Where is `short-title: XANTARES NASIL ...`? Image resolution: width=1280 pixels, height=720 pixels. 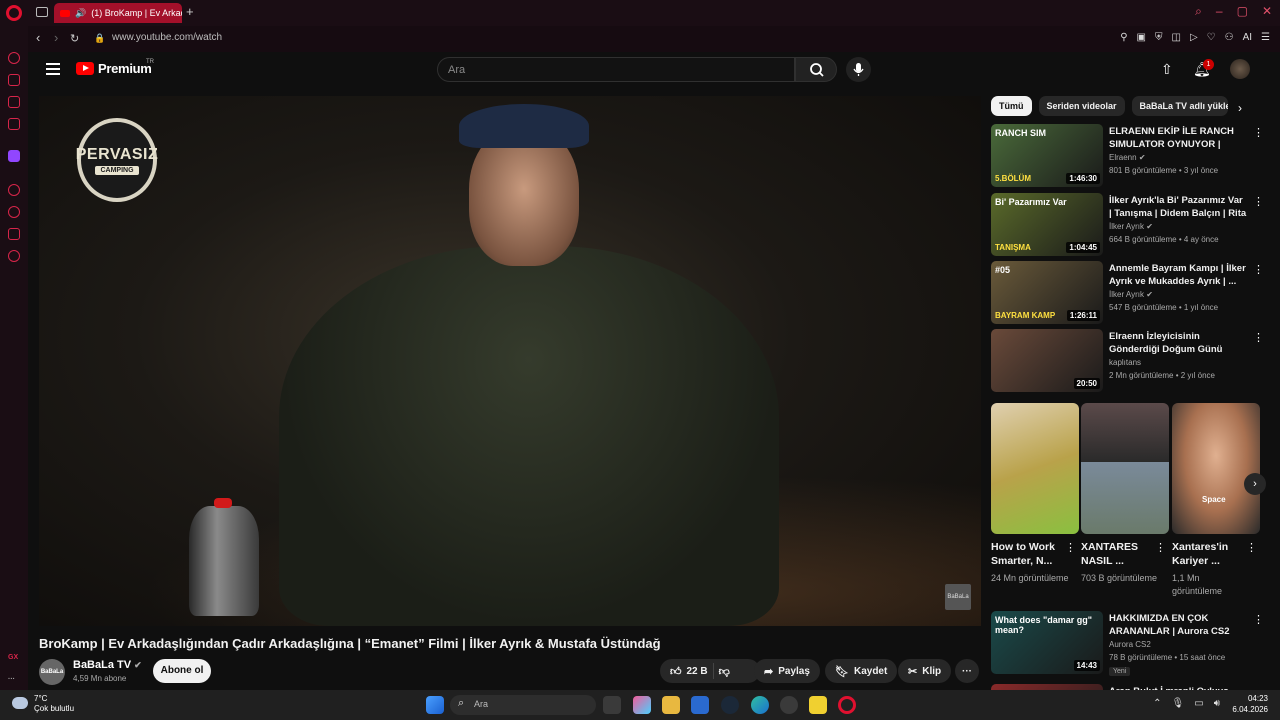
short-title: XANTARES NASIL ... is located at coordinates (1117, 554).